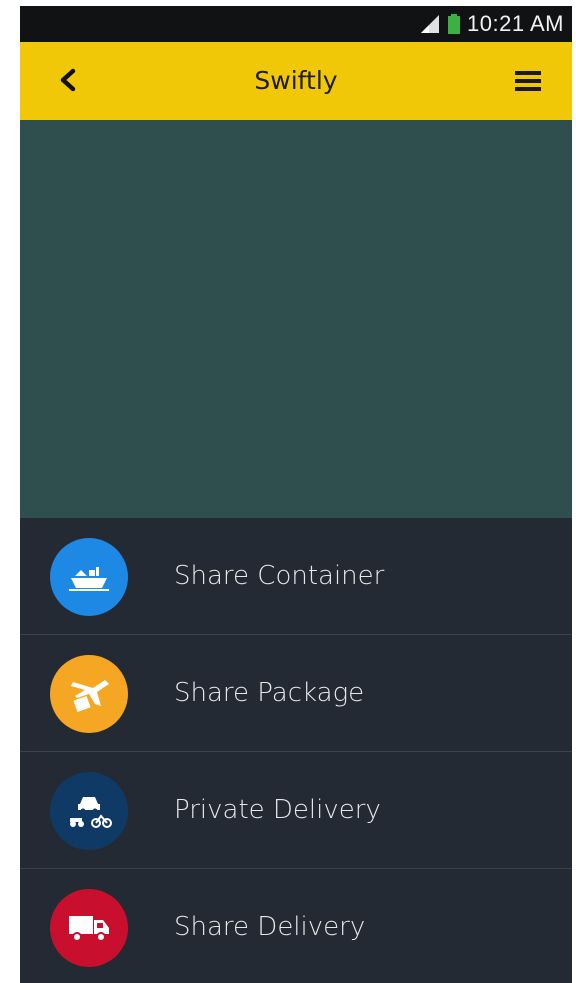 Image resolution: width=576 pixels, height=983 pixels. I want to click on chevron-left-icon, so click(68, 80).